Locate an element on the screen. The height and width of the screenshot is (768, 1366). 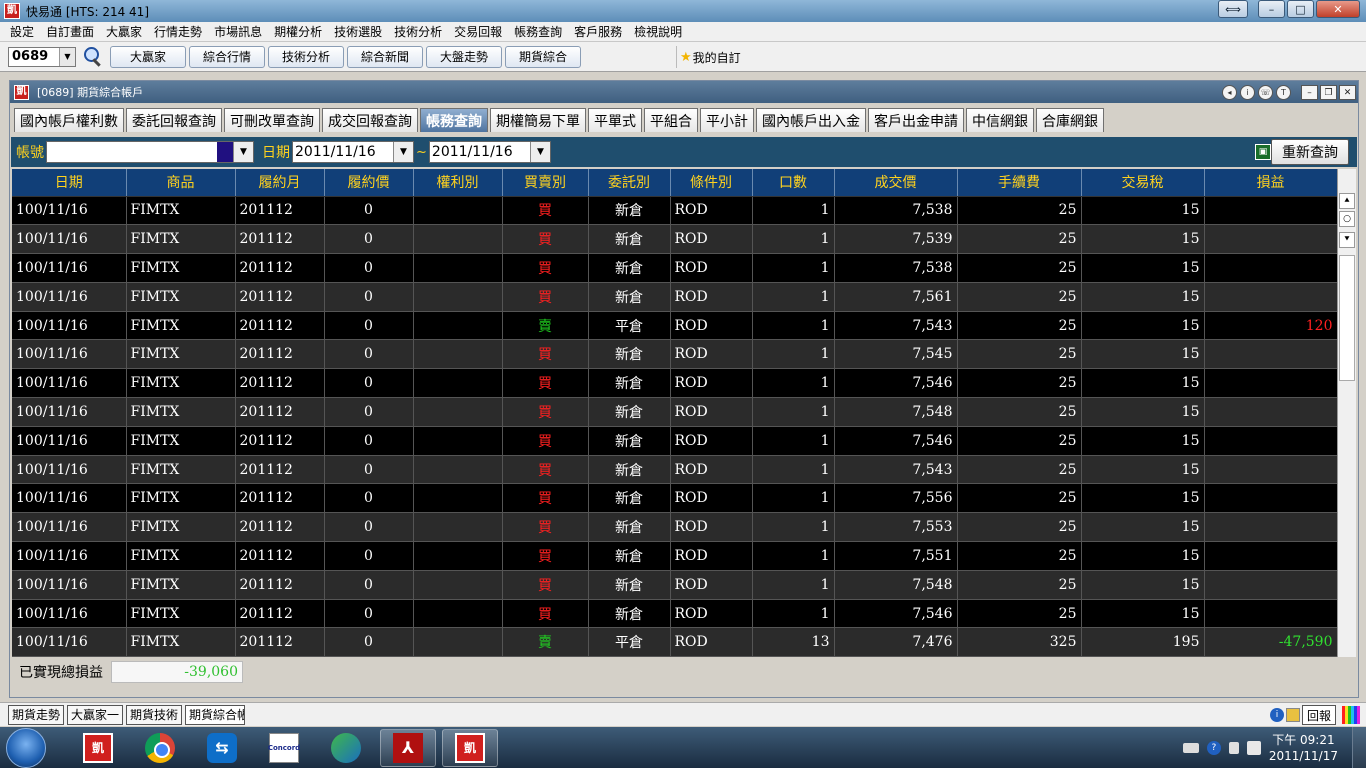
toolbar-button: 大贏家 is located at coordinates (148, 56).